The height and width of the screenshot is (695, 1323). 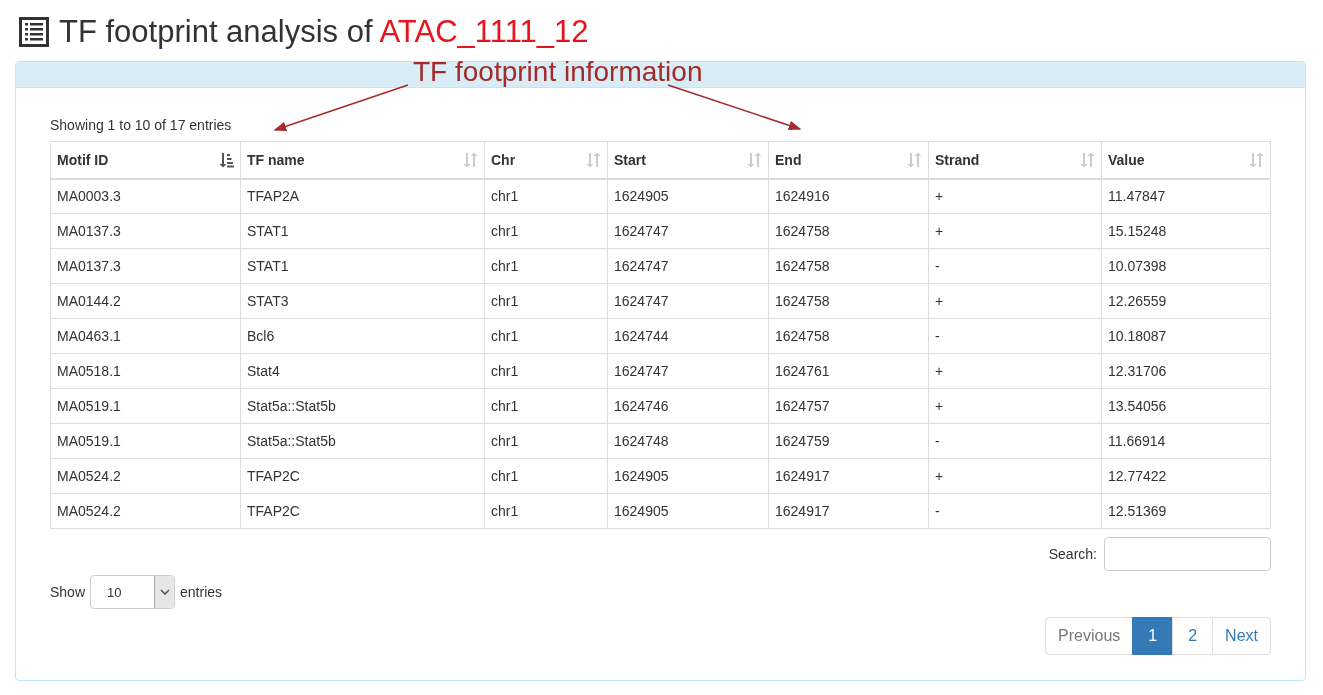 What do you see at coordinates (226, 159) in the screenshot?
I see `sort-ascending-icon` at bounding box center [226, 159].